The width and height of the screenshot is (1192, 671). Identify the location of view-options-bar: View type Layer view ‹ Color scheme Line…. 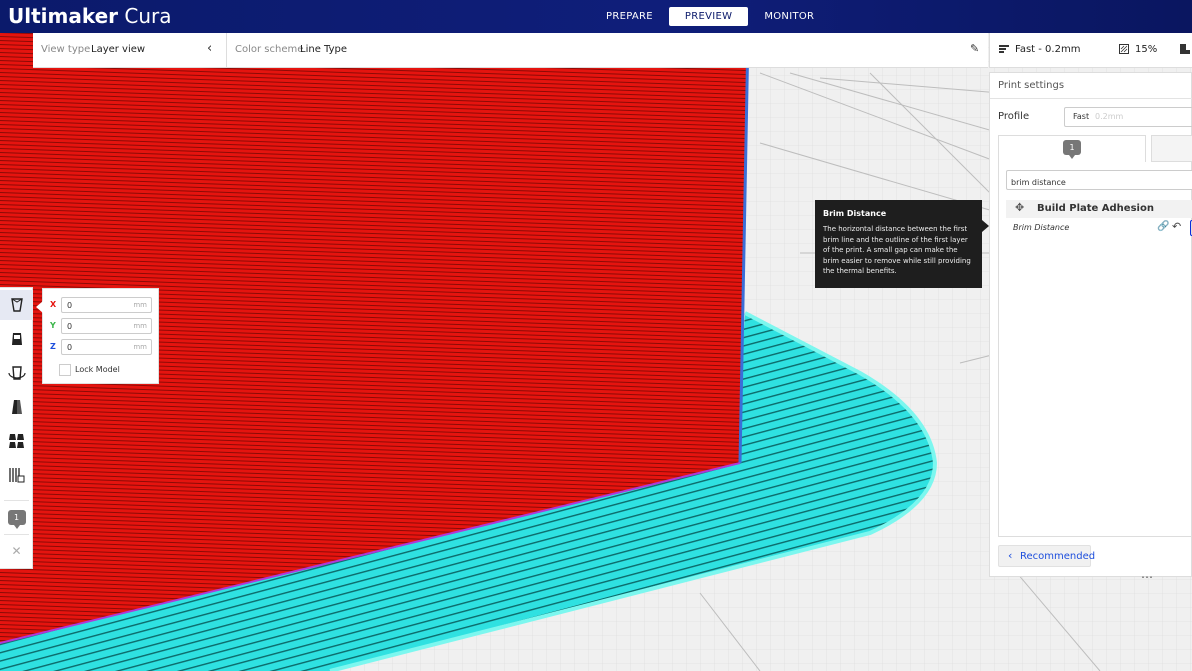
(510, 50).